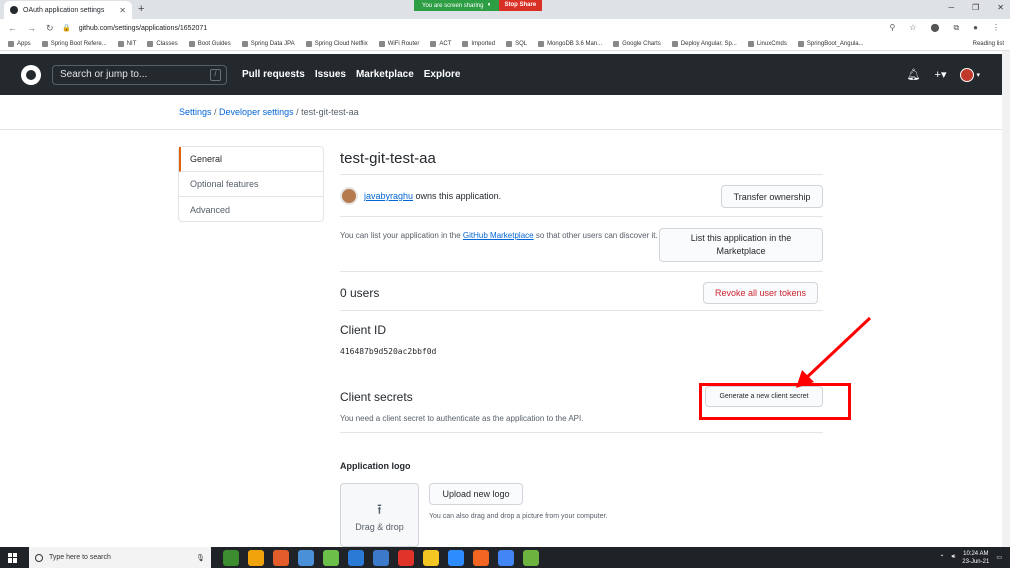  What do you see at coordinates (330, 74) in the screenshot?
I see `nav-issues: Issues` at bounding box center [330, 74].